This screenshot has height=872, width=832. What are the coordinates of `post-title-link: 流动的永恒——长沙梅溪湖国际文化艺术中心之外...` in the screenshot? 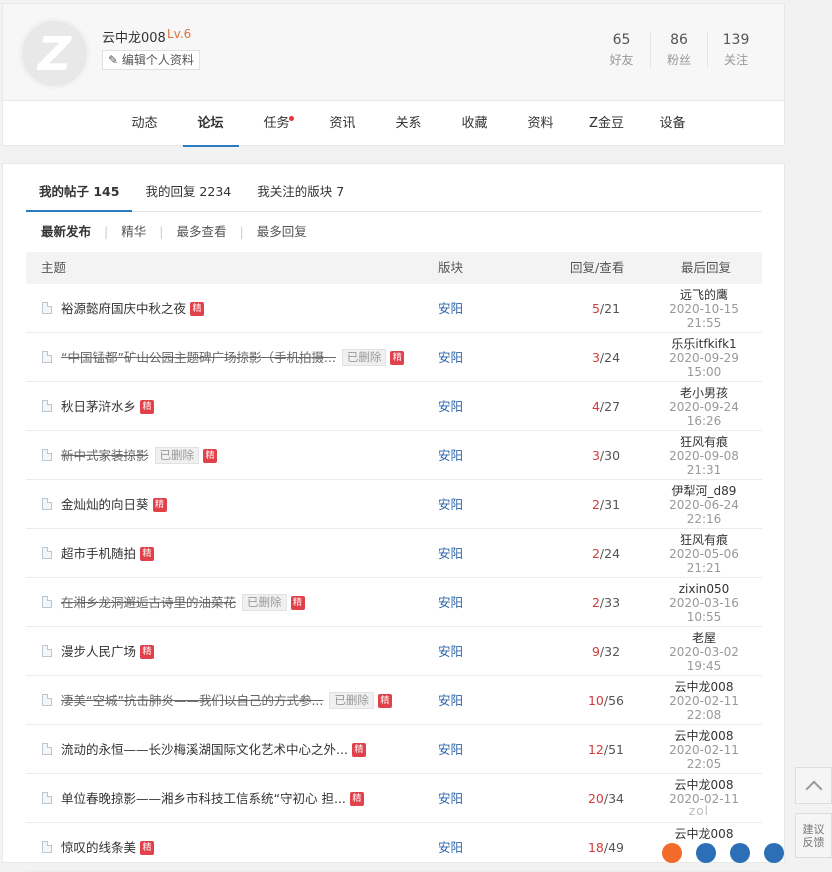 It's located at (204, 749).